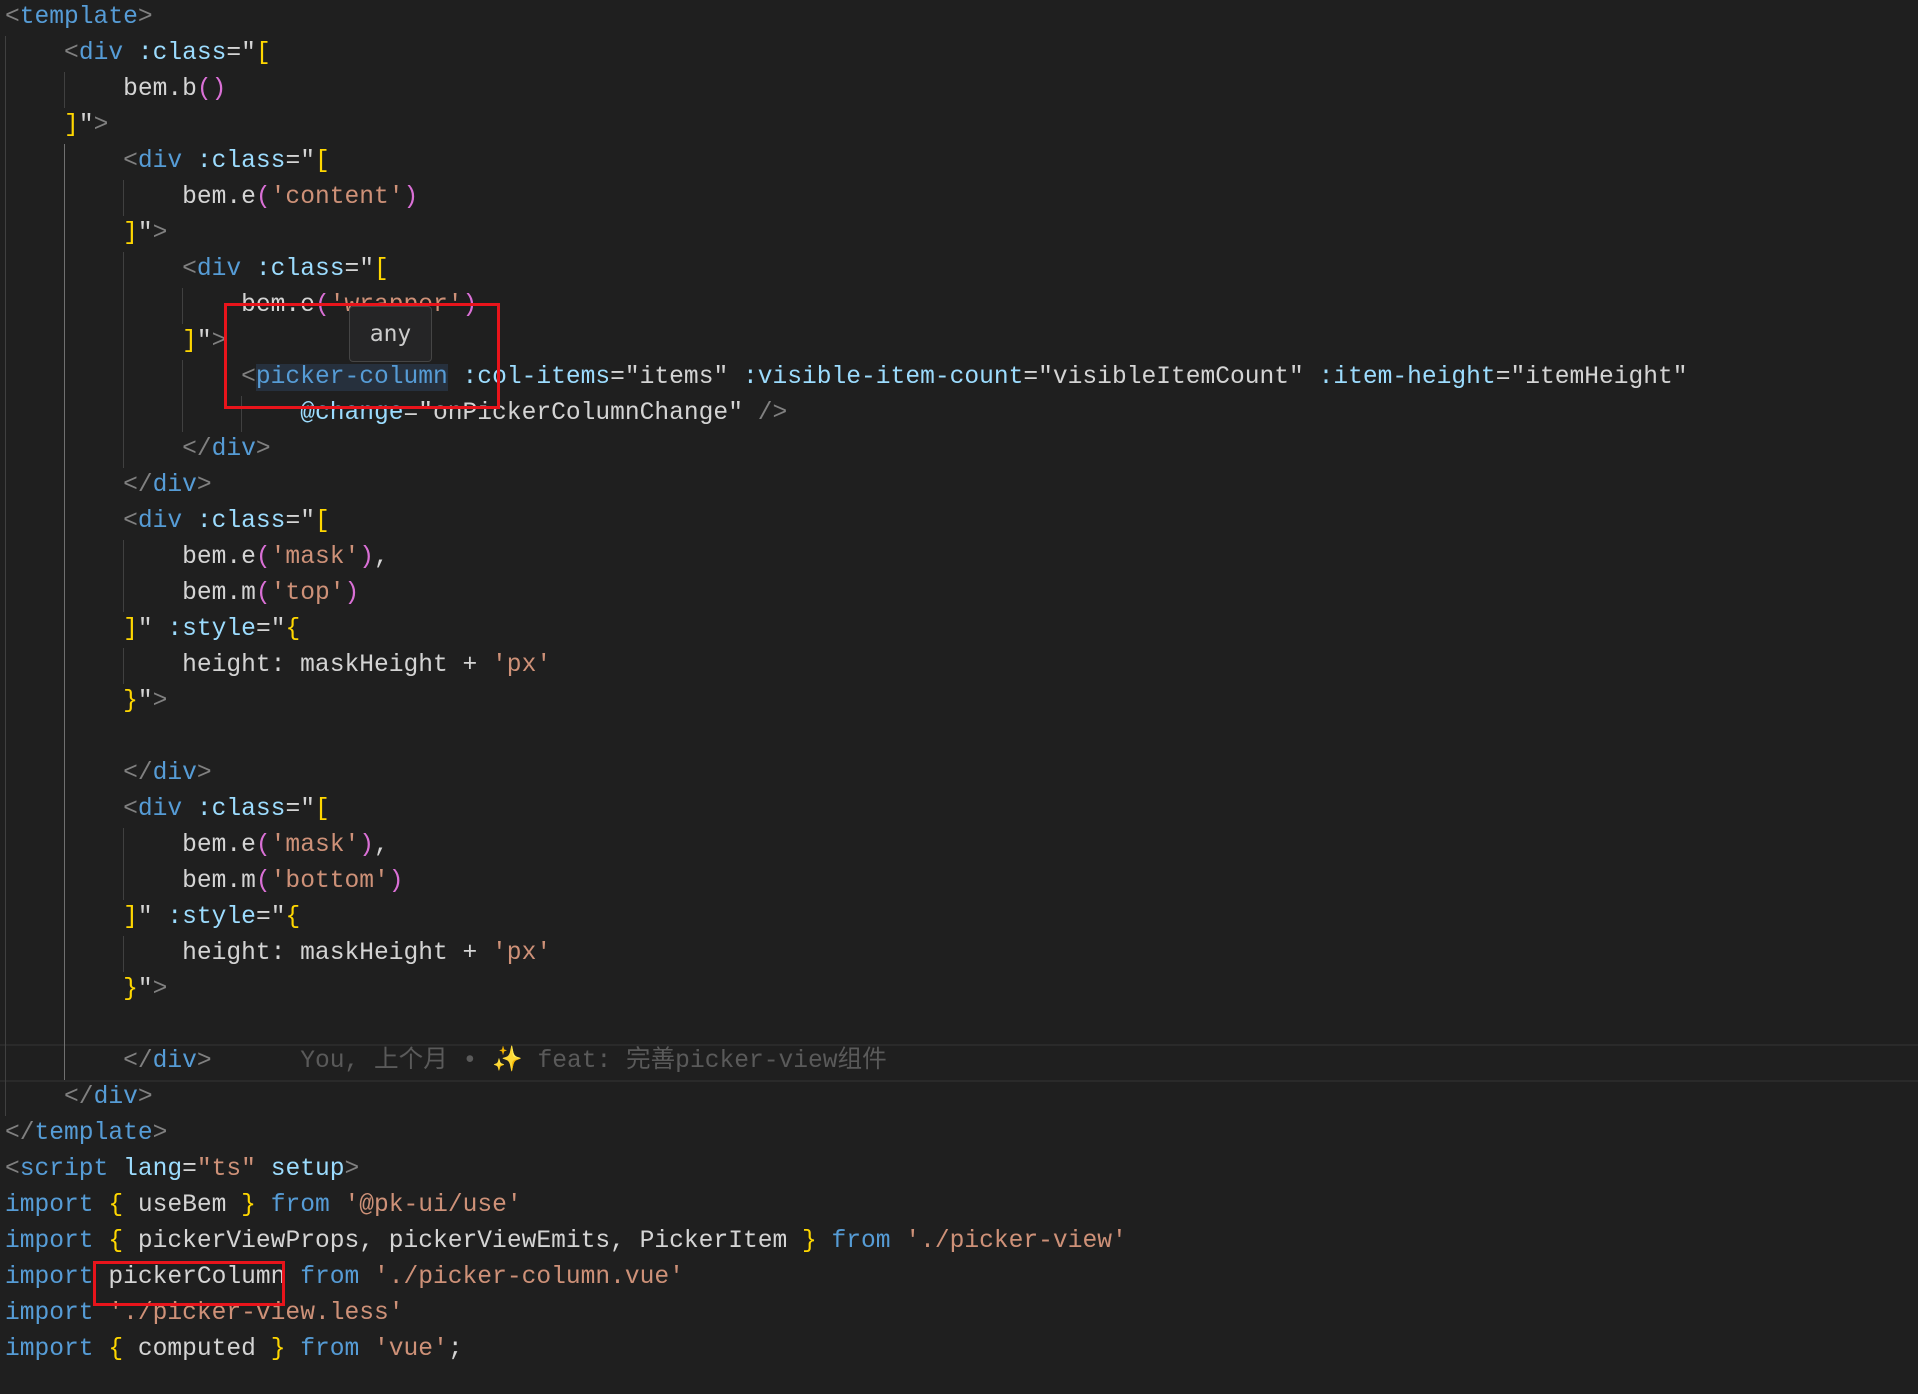 The width and height of the screenshot is (1918, 1394). What do you see at coordinates (846, 1170) in the screenshot?
I see `code-line: <script lang="ts" setup>` at bounding box center [846, 1170].